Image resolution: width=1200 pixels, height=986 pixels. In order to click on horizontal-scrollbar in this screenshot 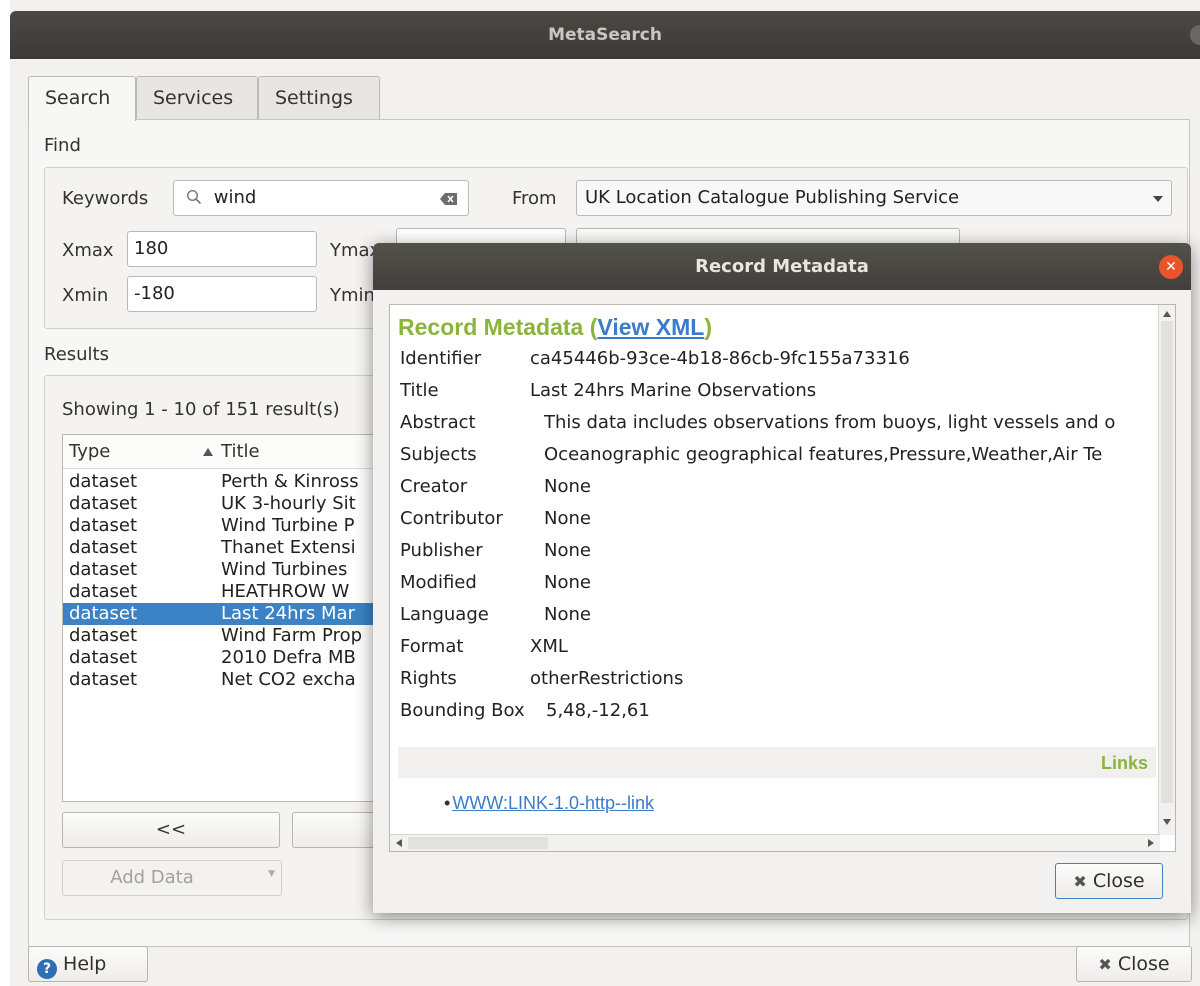, I will do `click(775, 842)`.